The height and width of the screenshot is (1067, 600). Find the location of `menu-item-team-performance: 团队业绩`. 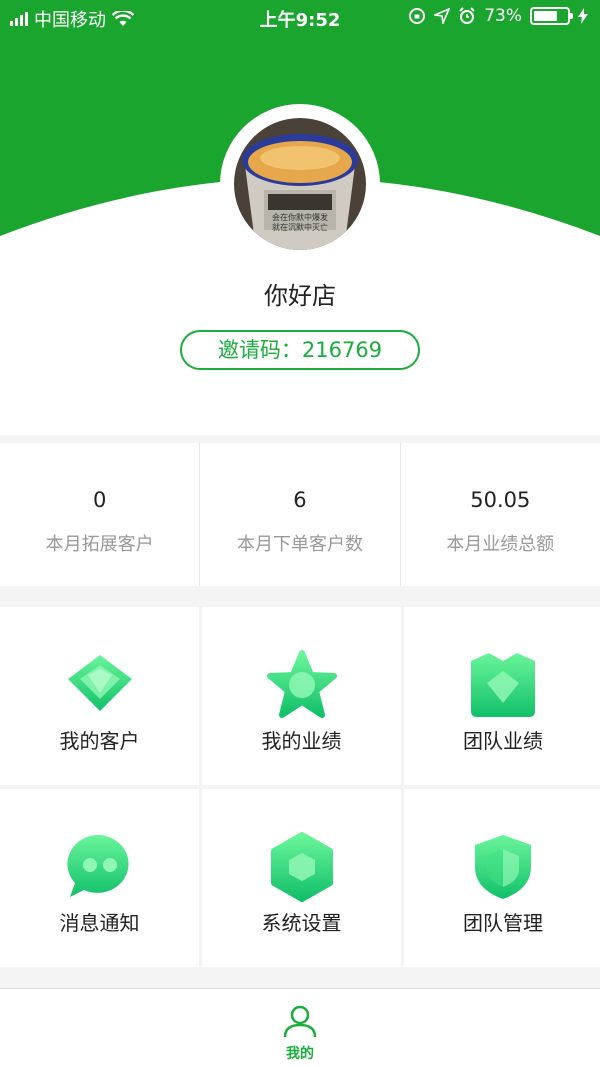

menu-item-team-performance: 团队业绩 is located at coordinates (502, 696).